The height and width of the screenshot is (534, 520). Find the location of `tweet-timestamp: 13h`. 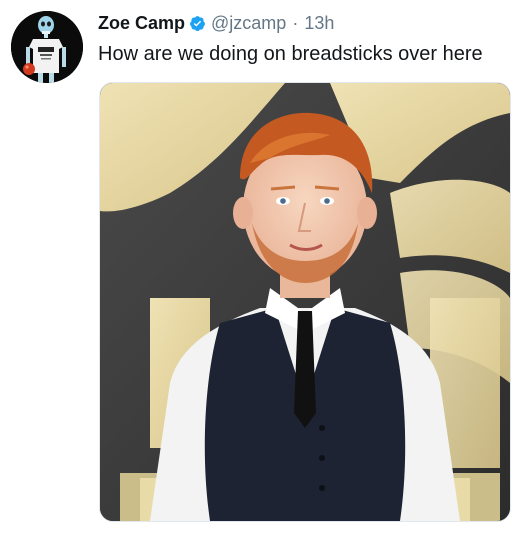

tweet-timestamp: 13h is located at coordinates (319, 23).